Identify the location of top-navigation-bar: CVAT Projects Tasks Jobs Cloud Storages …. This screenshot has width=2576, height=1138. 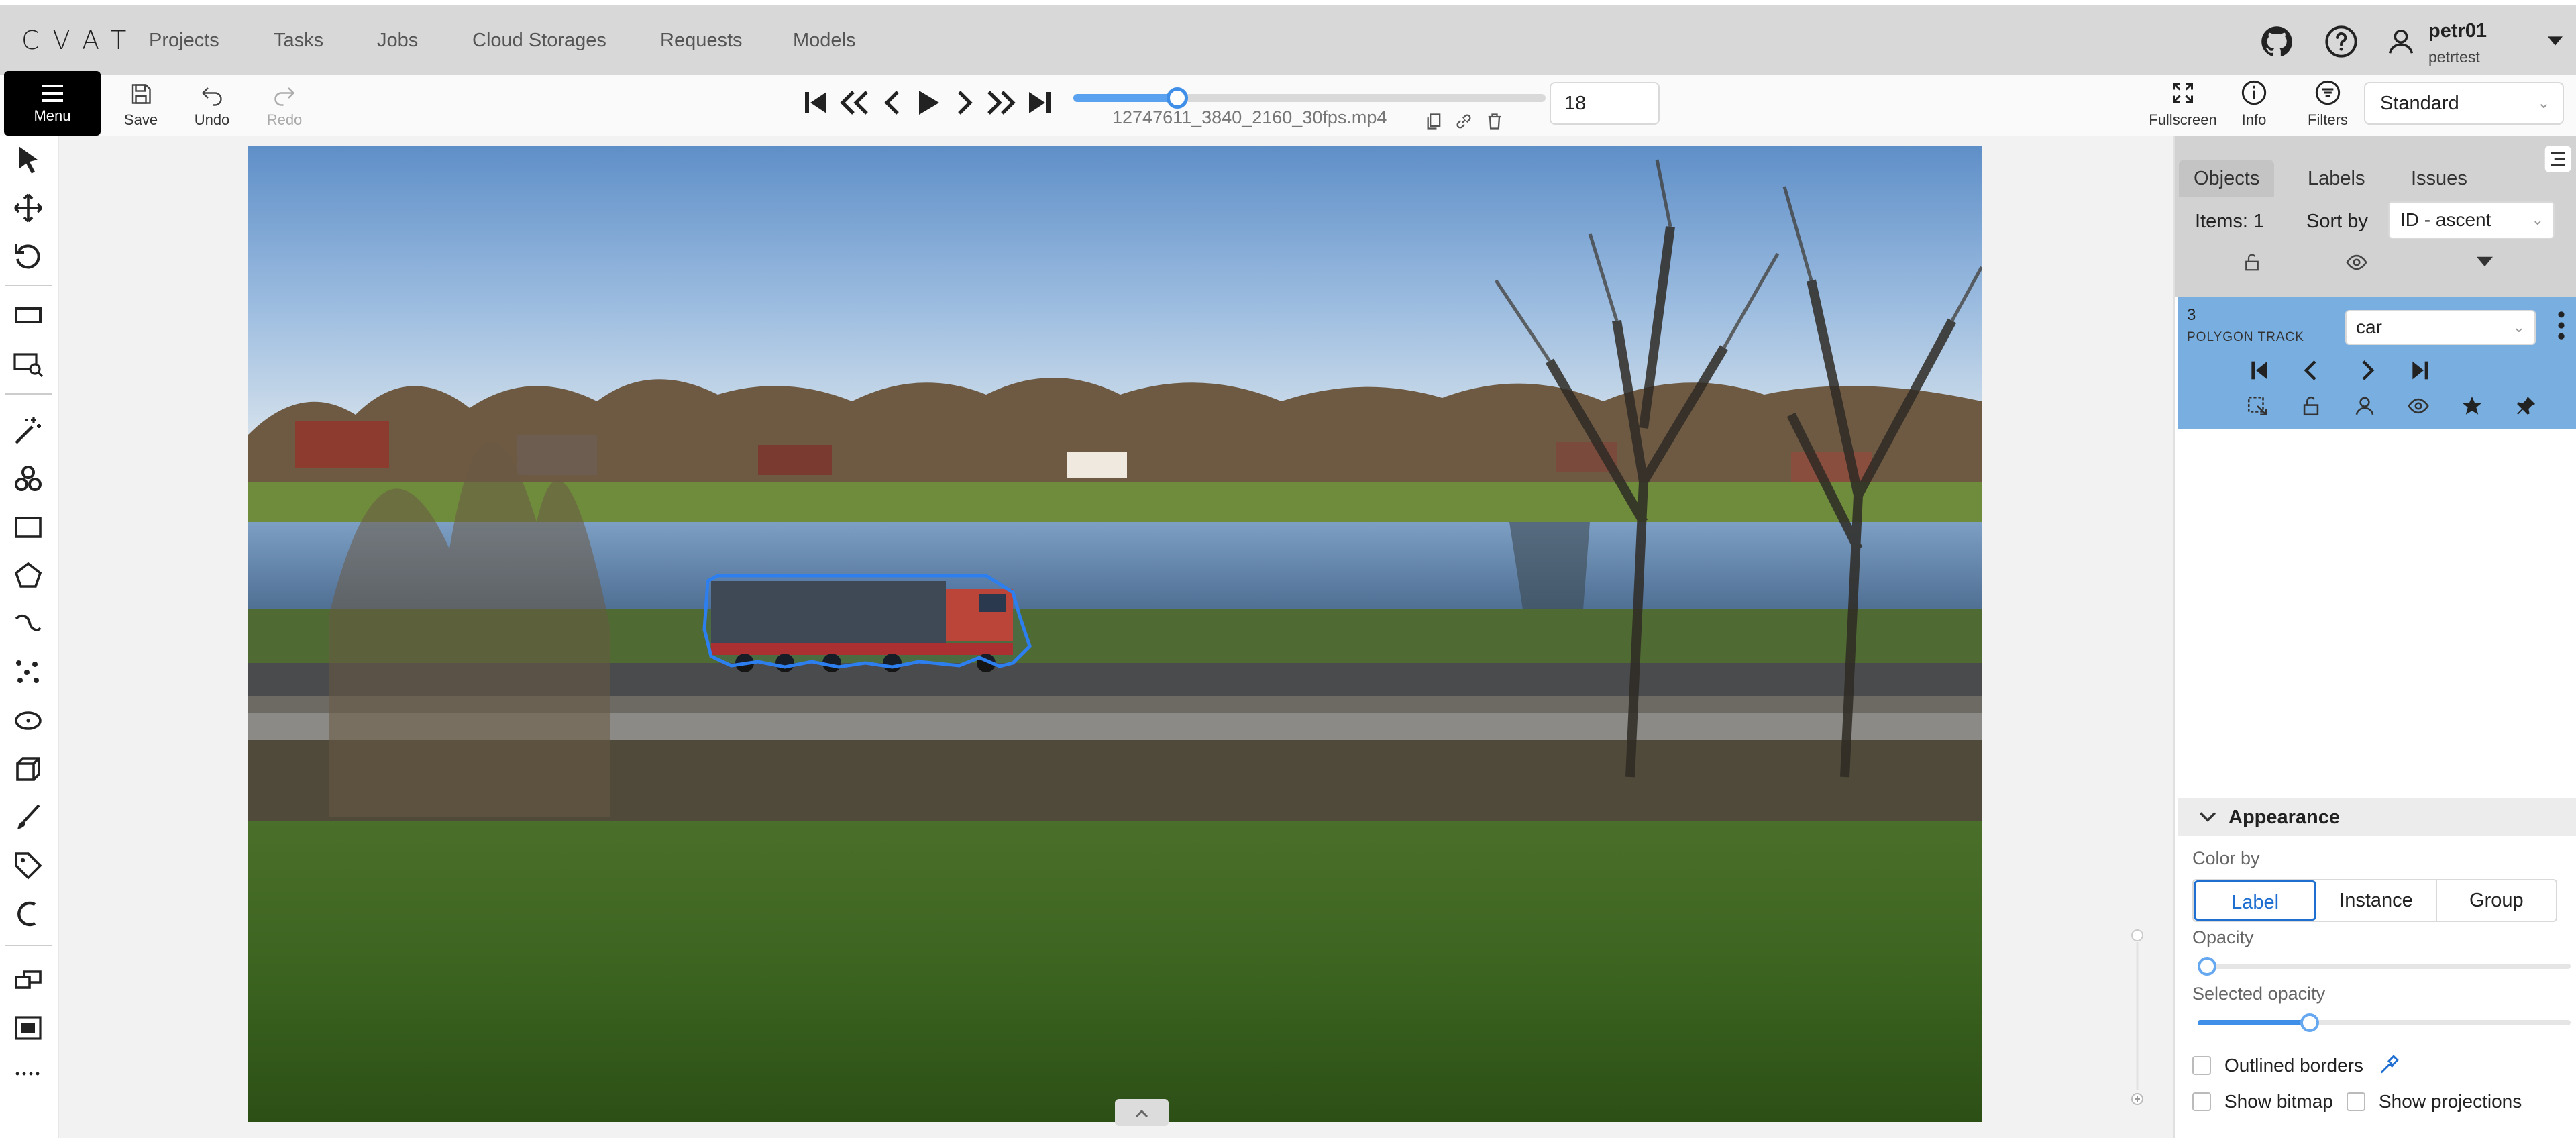
(1288, 40).